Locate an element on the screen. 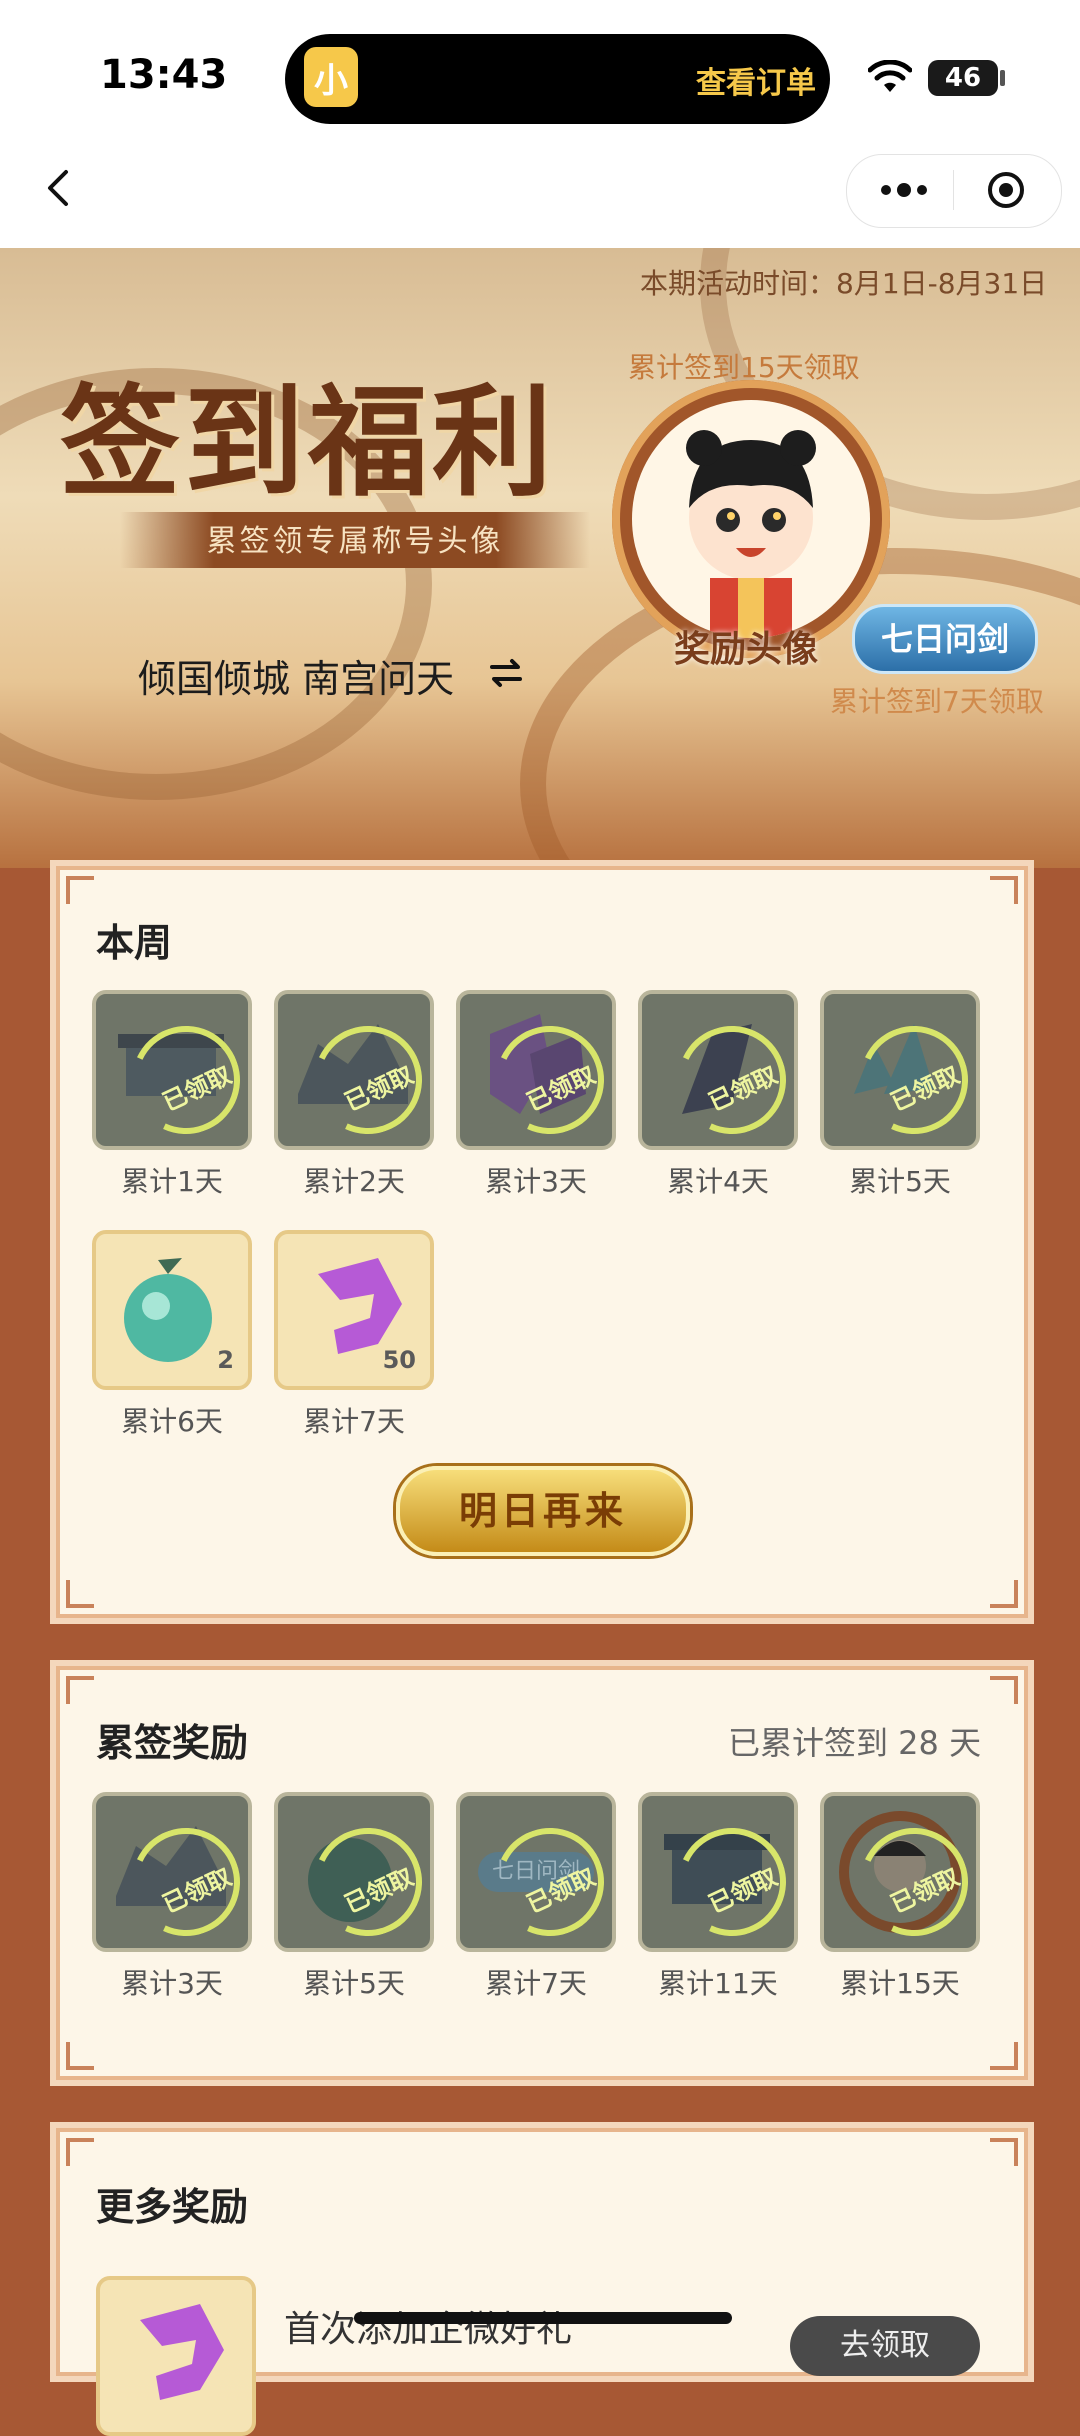  reward-item-day7: 50 is located at coordinates (354, 1310).